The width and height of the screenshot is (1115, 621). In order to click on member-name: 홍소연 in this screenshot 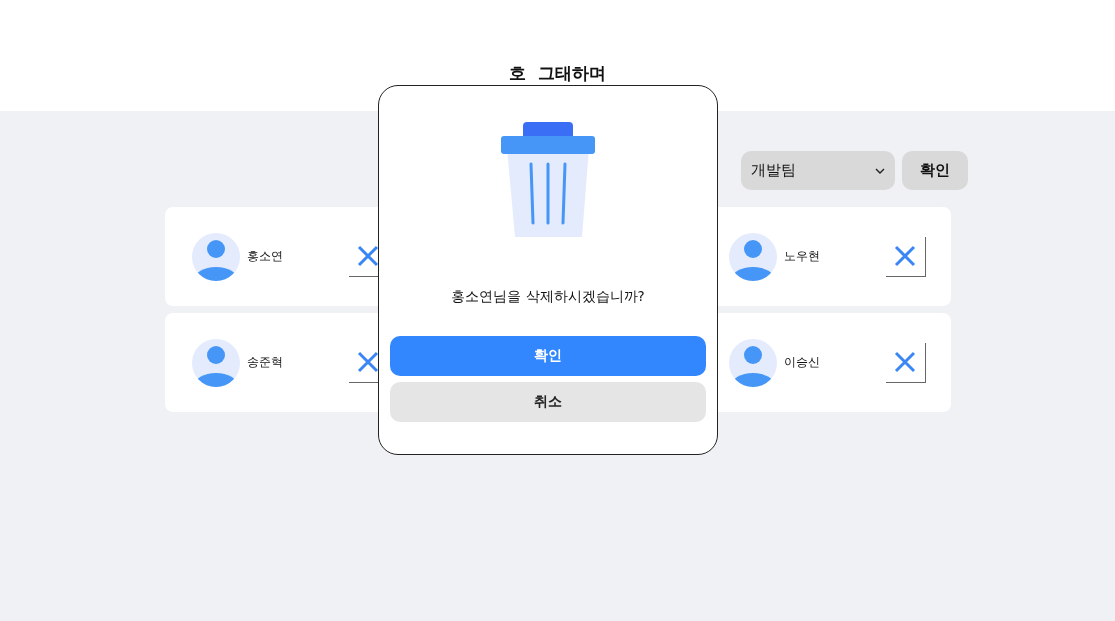, I will do `click(265, 256)`.